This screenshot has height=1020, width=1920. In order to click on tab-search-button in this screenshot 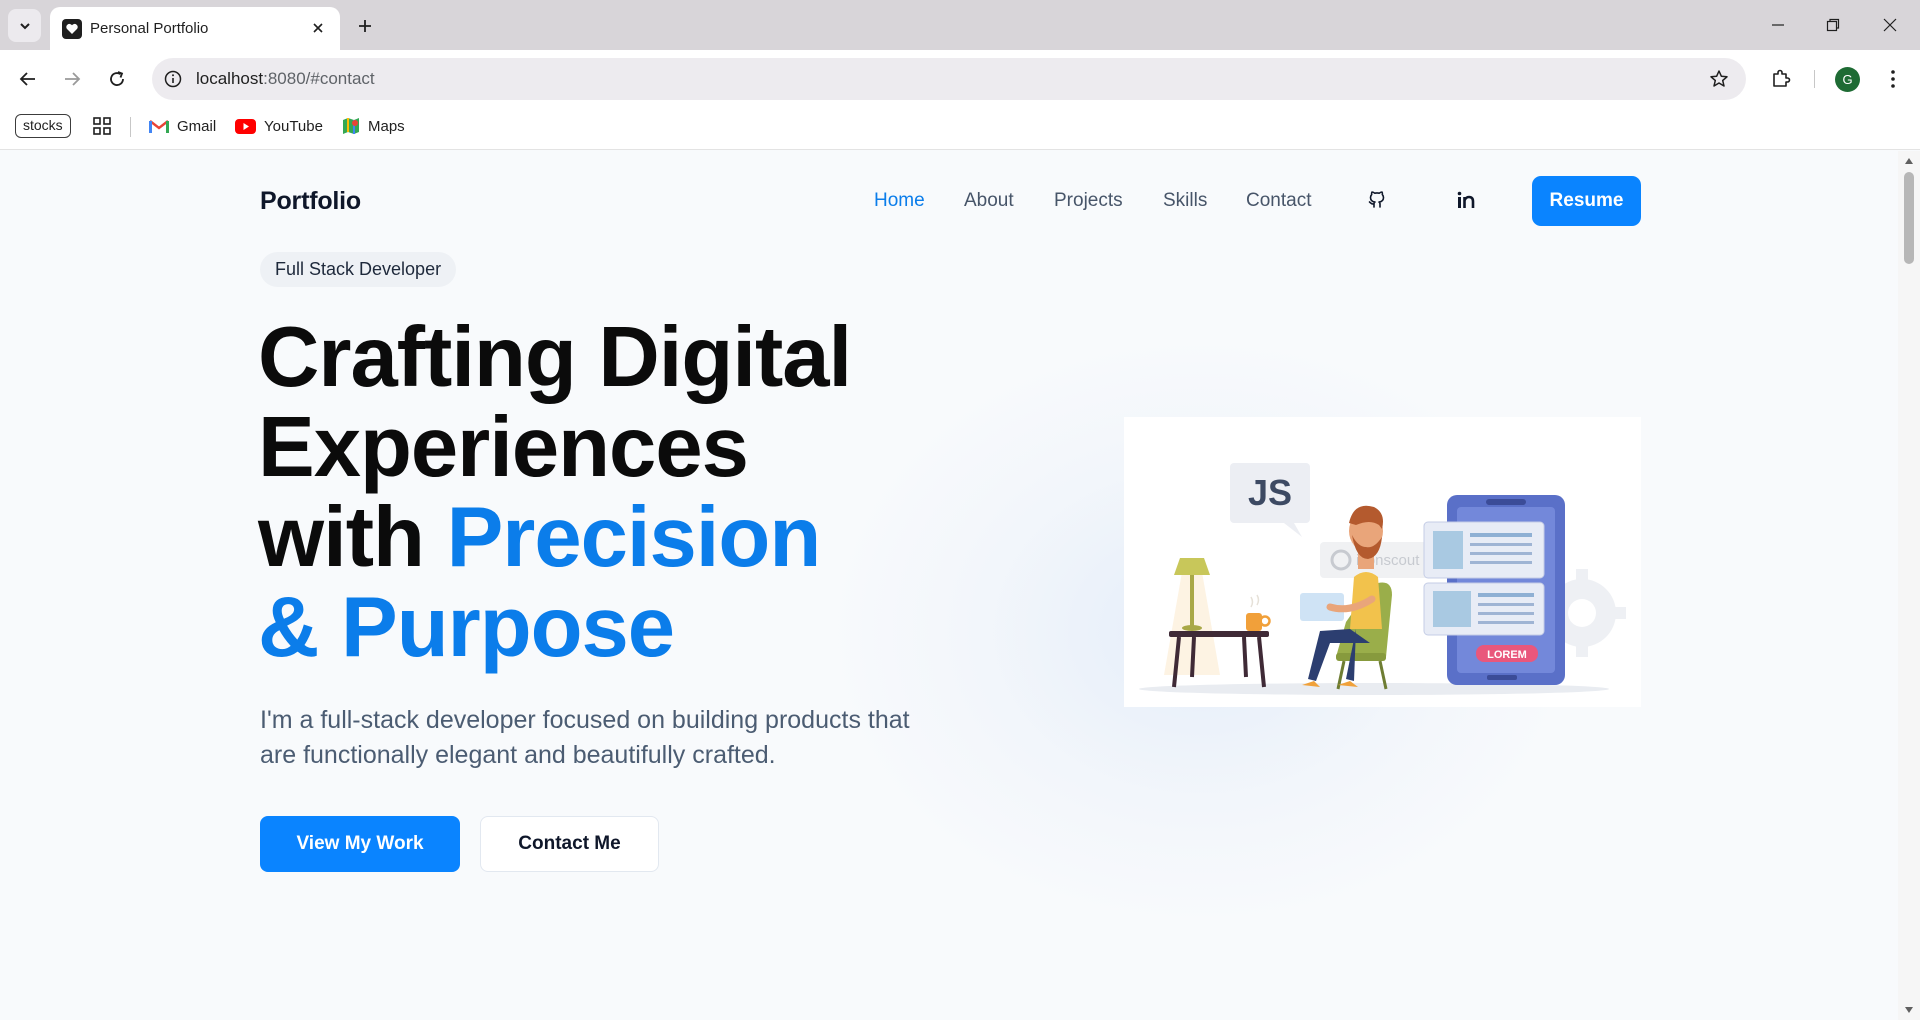, I will do `click(24, 25)`.